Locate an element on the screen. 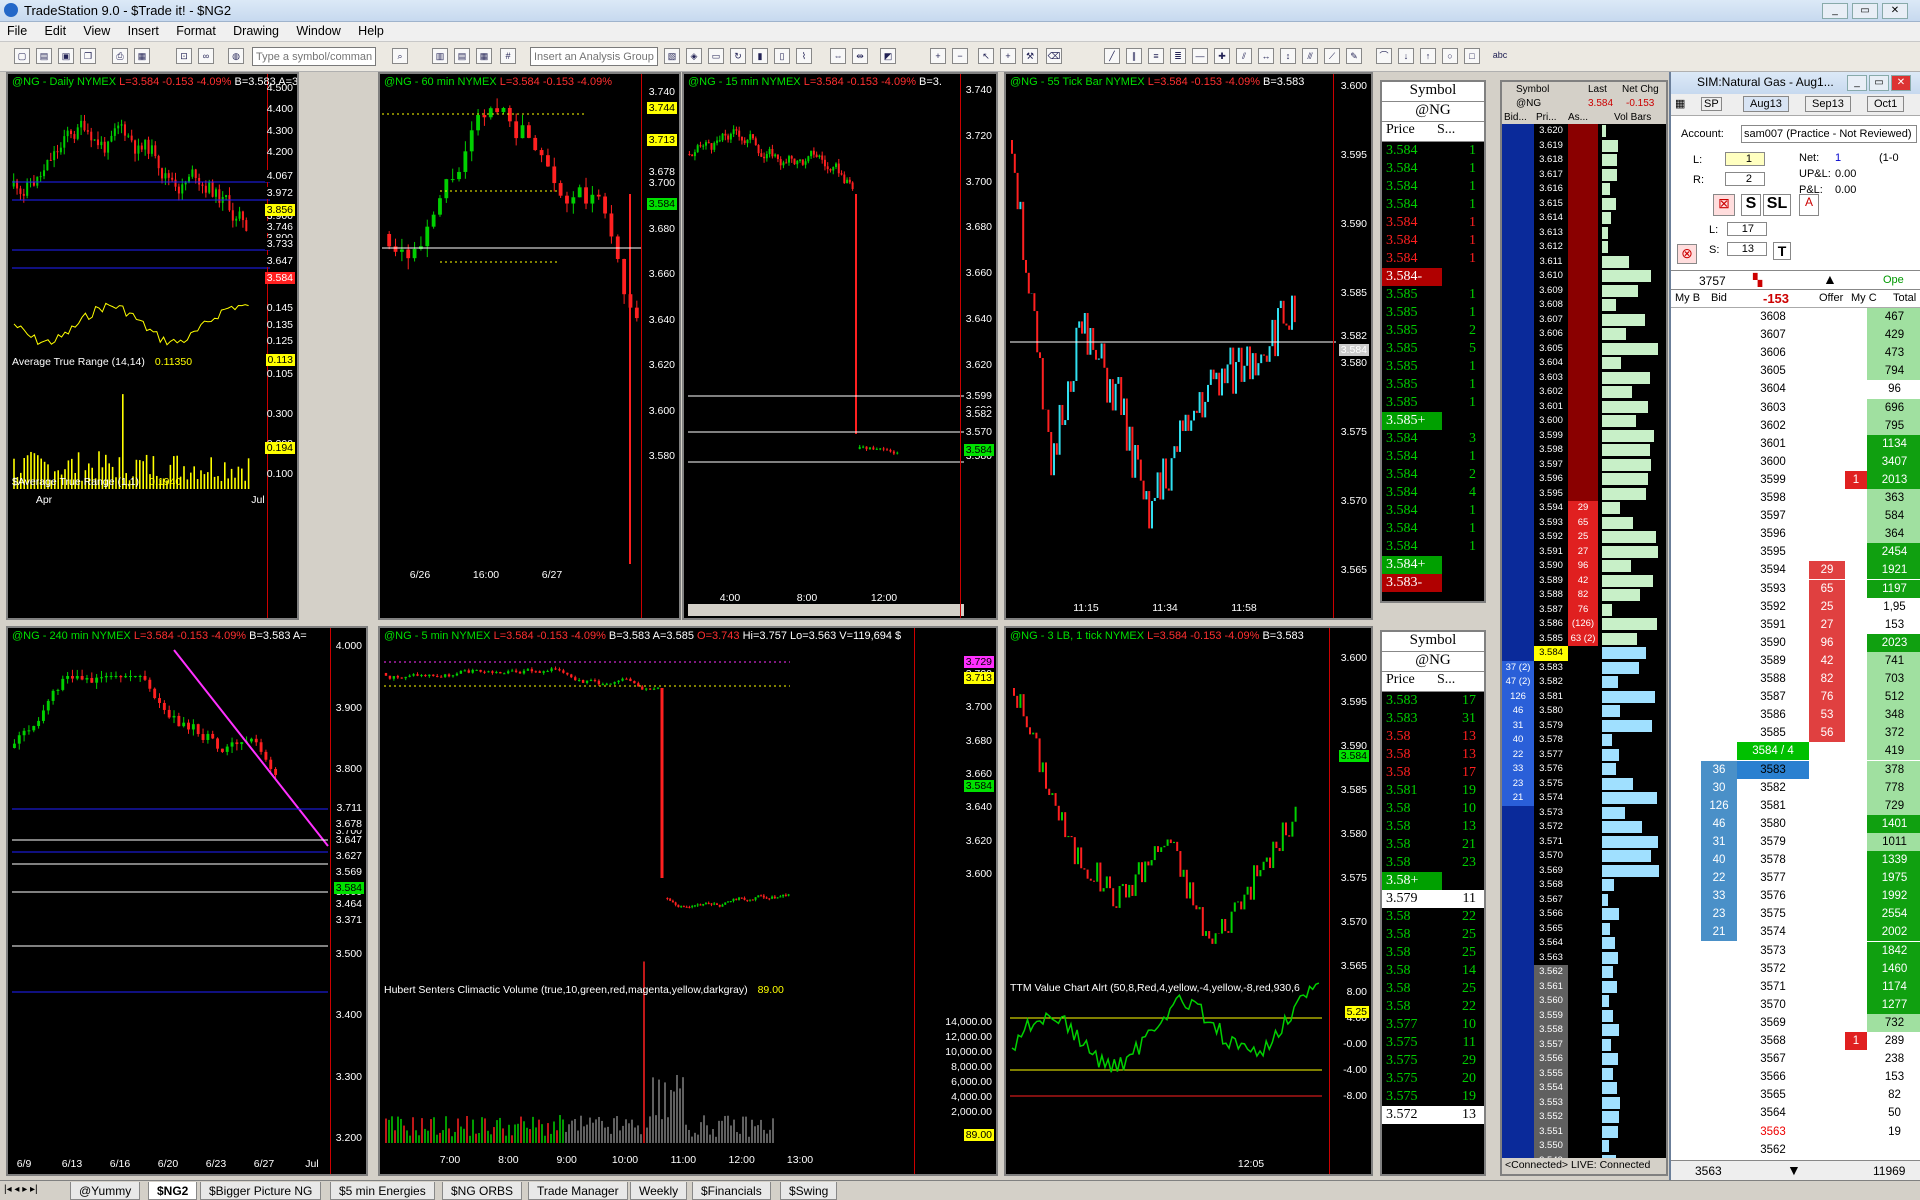 This screenshot has width=1920, height=1200. dom-price-cell: 3595 is located at coordinates (1773, 552).